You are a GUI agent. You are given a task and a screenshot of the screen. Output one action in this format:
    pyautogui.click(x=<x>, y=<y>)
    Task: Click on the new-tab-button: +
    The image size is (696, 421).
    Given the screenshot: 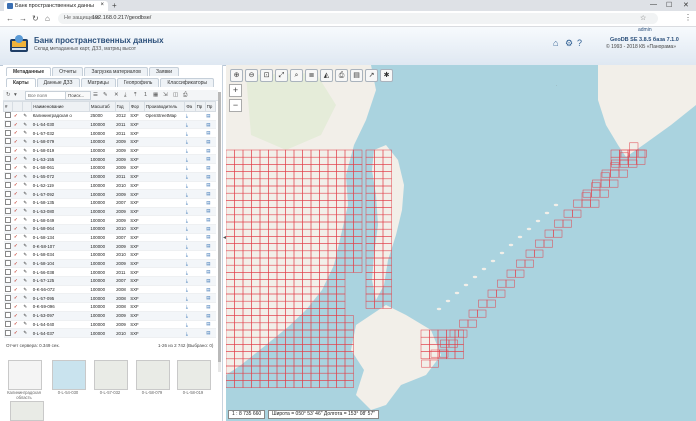 What is the action you would take?
    pyautogui.click(x=114, y=5)
    